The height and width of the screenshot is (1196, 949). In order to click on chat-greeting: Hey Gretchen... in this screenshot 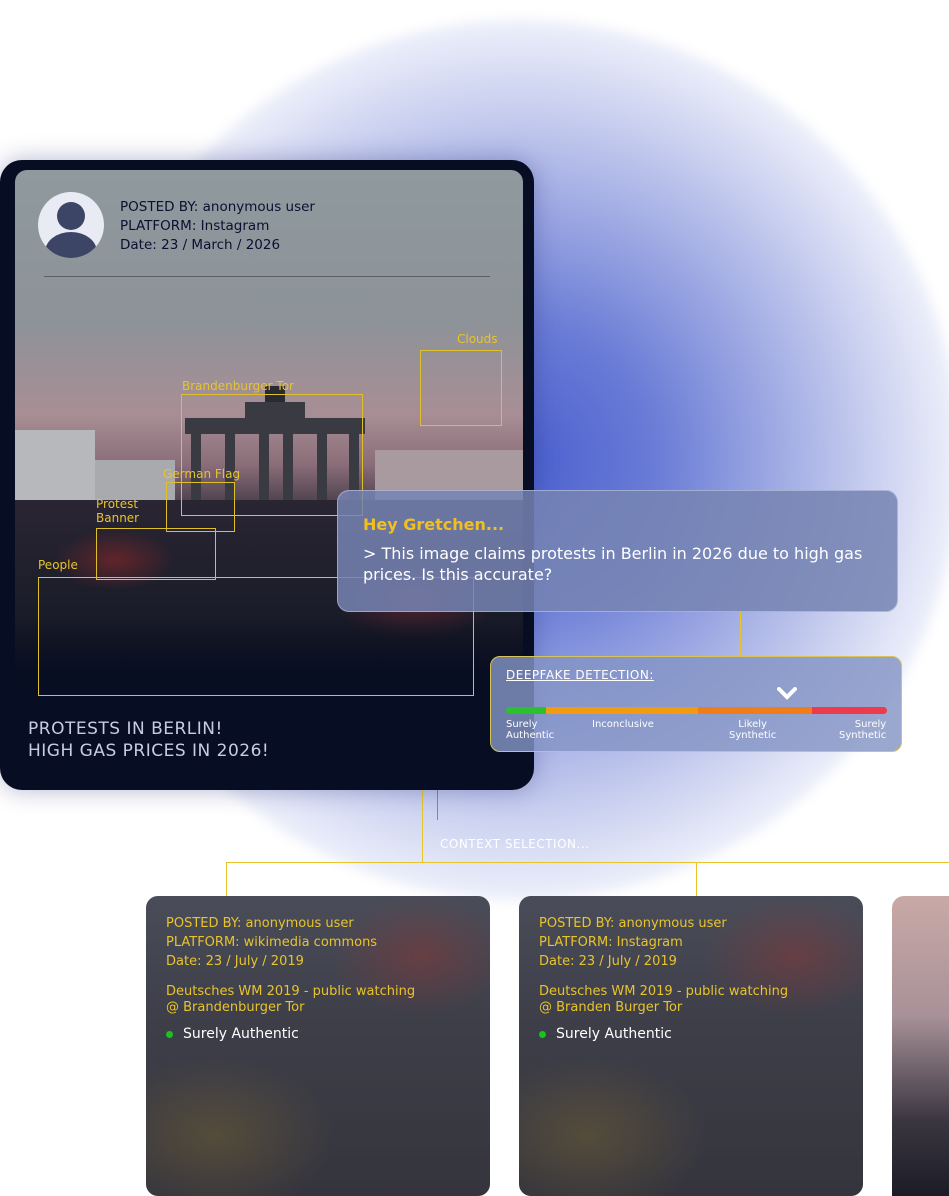, I will do `click(434, 524)`.